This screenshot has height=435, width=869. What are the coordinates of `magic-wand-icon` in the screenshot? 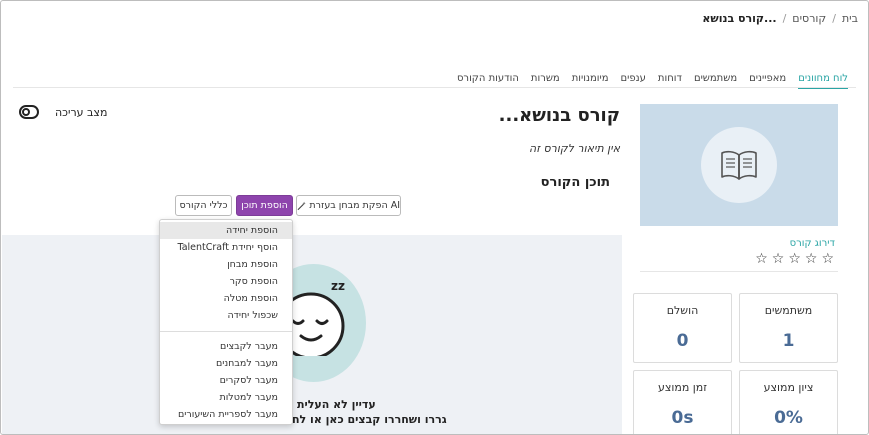 It's located at (301, 205).